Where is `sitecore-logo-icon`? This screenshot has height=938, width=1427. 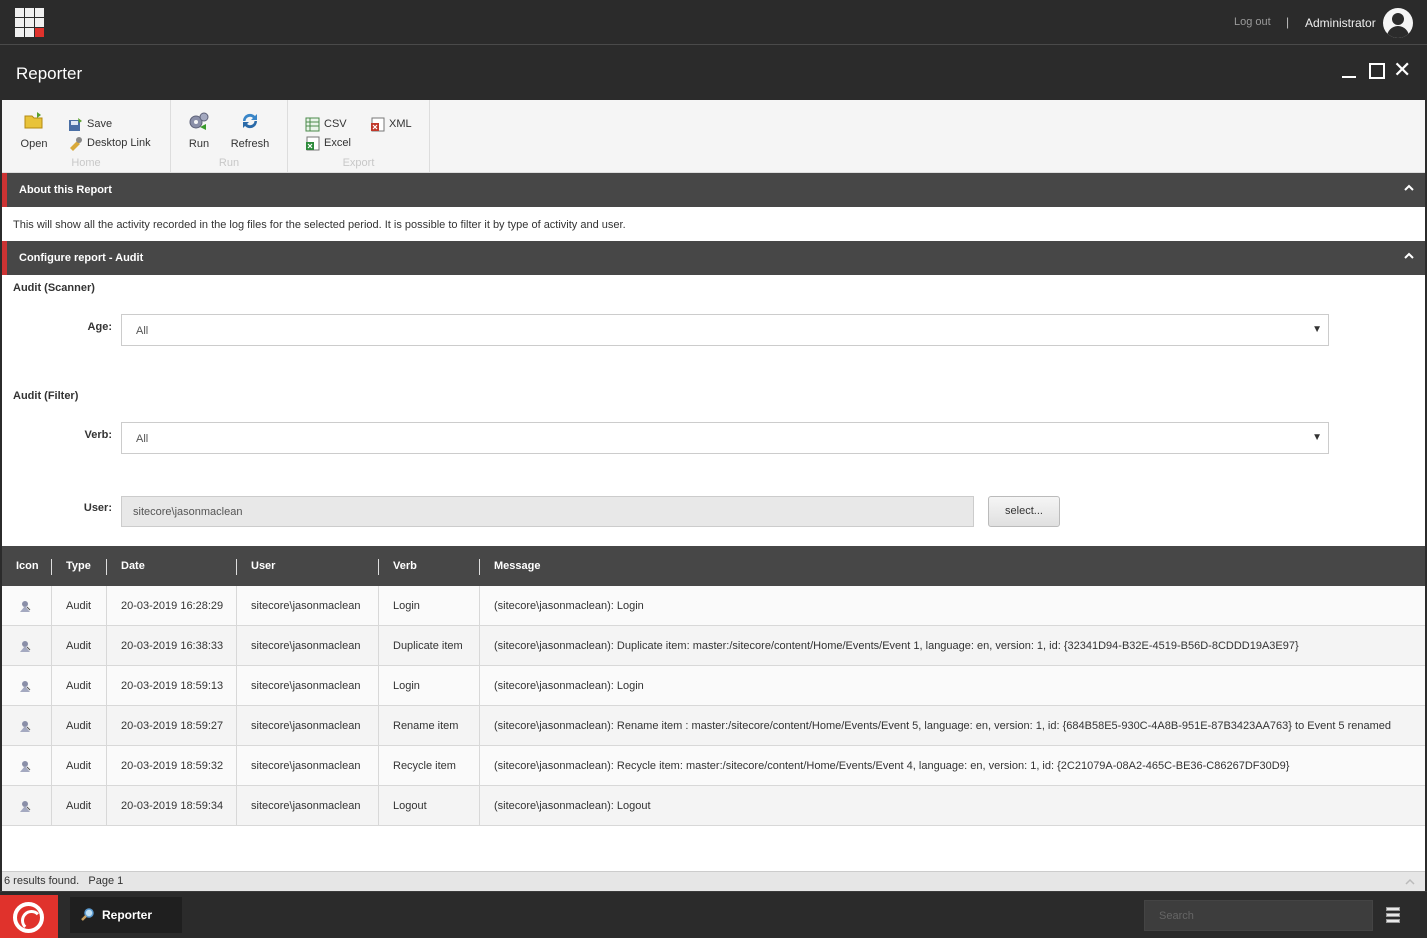 sitecore-logo-icon is located at coordinates (28, 917).